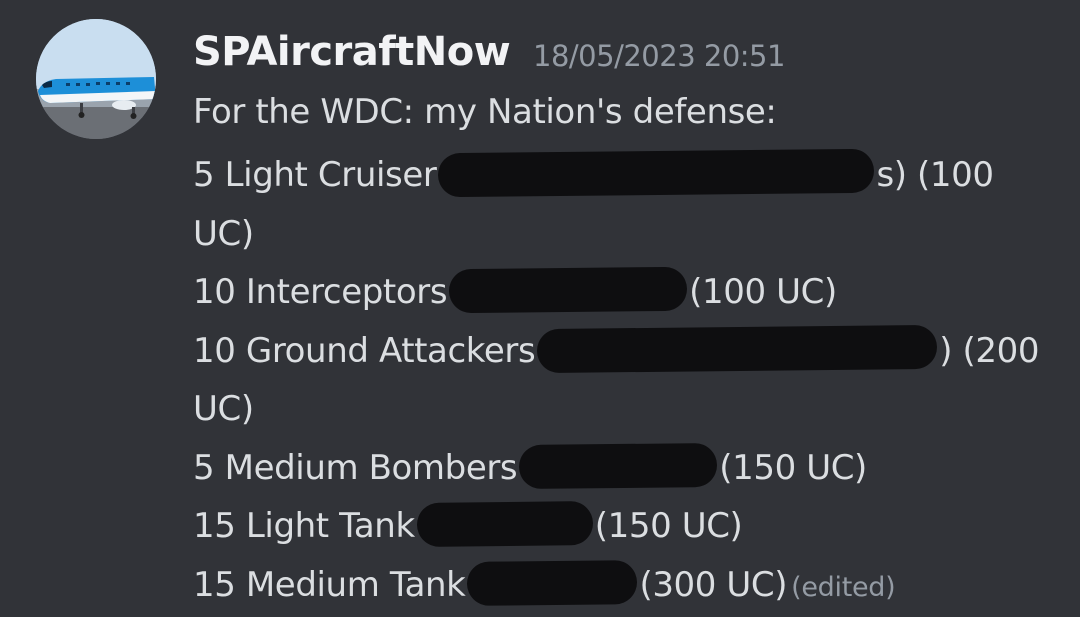 The height and width of the screenshot is (617, 1080). I want to click on message-timestamp: 18/05/2023 20:51, so click(659, 56).